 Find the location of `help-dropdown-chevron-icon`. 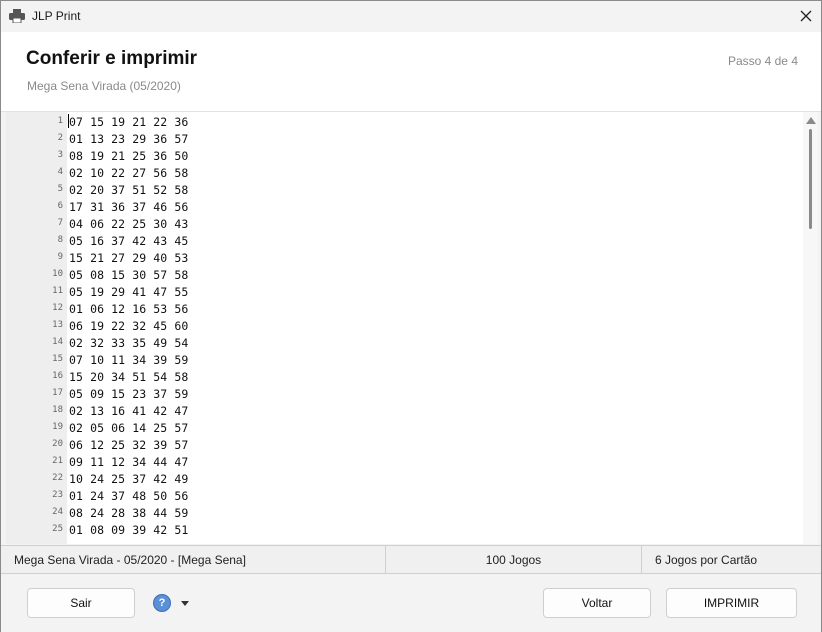

help-dropdown-chevron-icon is located at coordinates (185, 603).